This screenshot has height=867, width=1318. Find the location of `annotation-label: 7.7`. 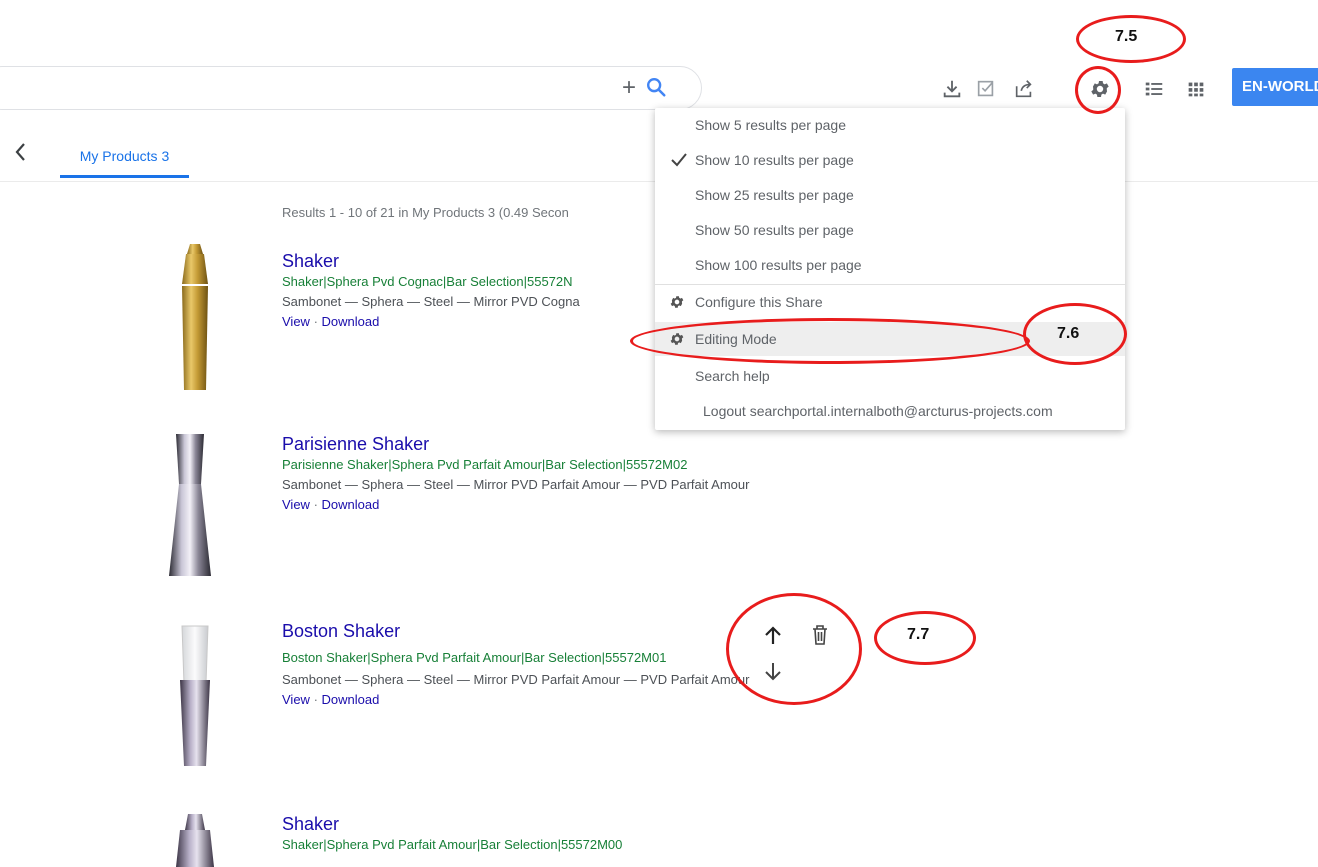

annotation-label: 7.7 is located at coordinates (918, 634).